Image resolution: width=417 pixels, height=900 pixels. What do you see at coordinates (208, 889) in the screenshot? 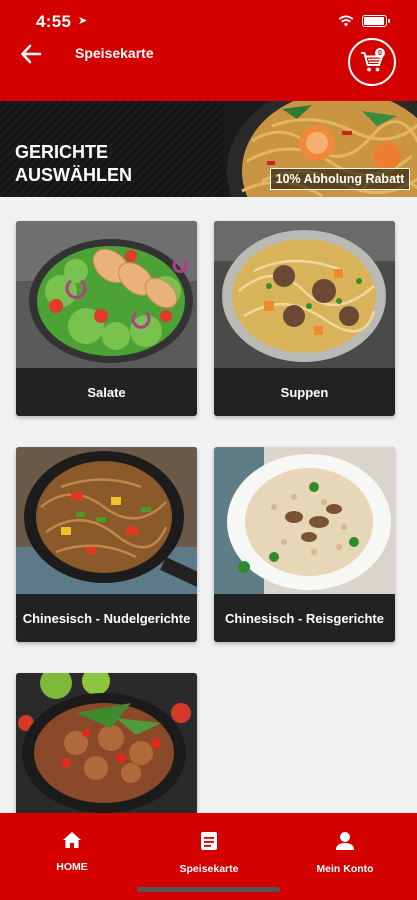
I see `home-indicator` at bounding box center [208, 889].